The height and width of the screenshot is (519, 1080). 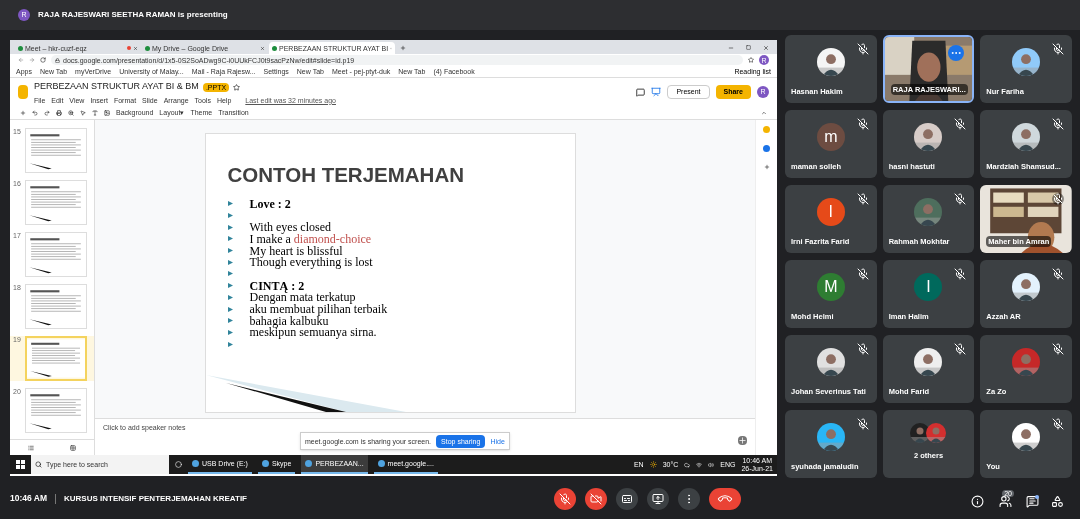 What do you see at coordinates (748, 47) in the screenshot?
I see `maximize-icon` at bounding box center [748, 47].